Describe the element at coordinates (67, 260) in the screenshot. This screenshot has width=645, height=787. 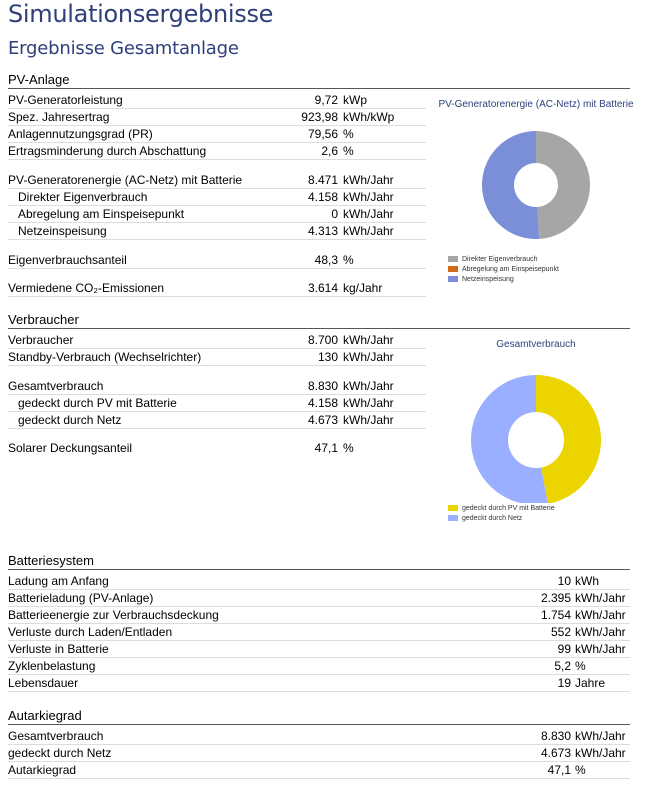
I see `row-label: Eigenverbrauchsanteil` at that location.